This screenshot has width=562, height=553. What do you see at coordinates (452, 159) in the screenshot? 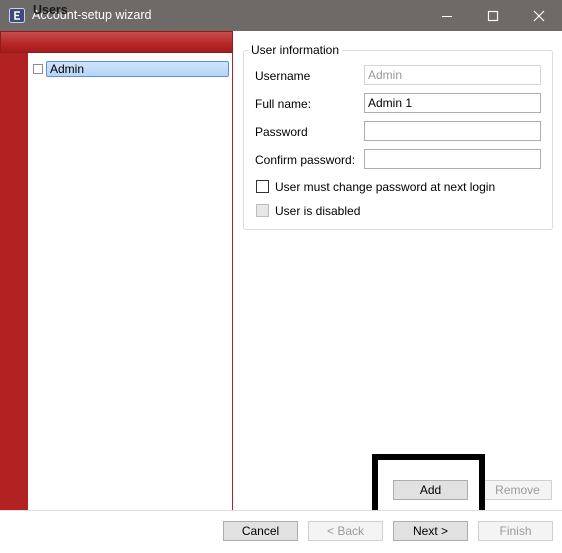
I see `confirm-password-field` at bounding box center [452, 159].